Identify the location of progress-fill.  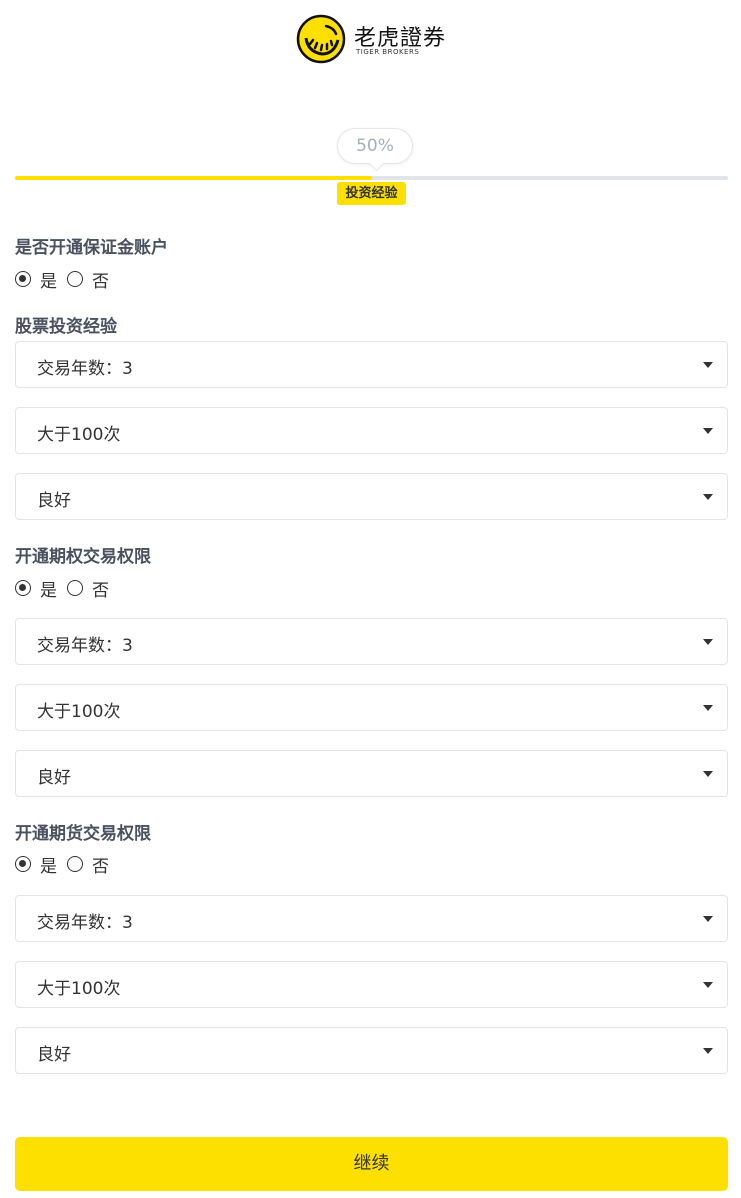
(193, 178).